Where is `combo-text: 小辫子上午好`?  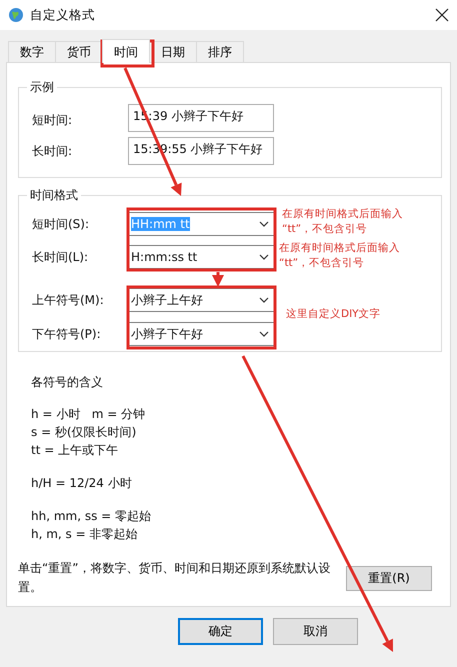
combo-text: 小辫子上午好 is located at coordinates (167, 300).